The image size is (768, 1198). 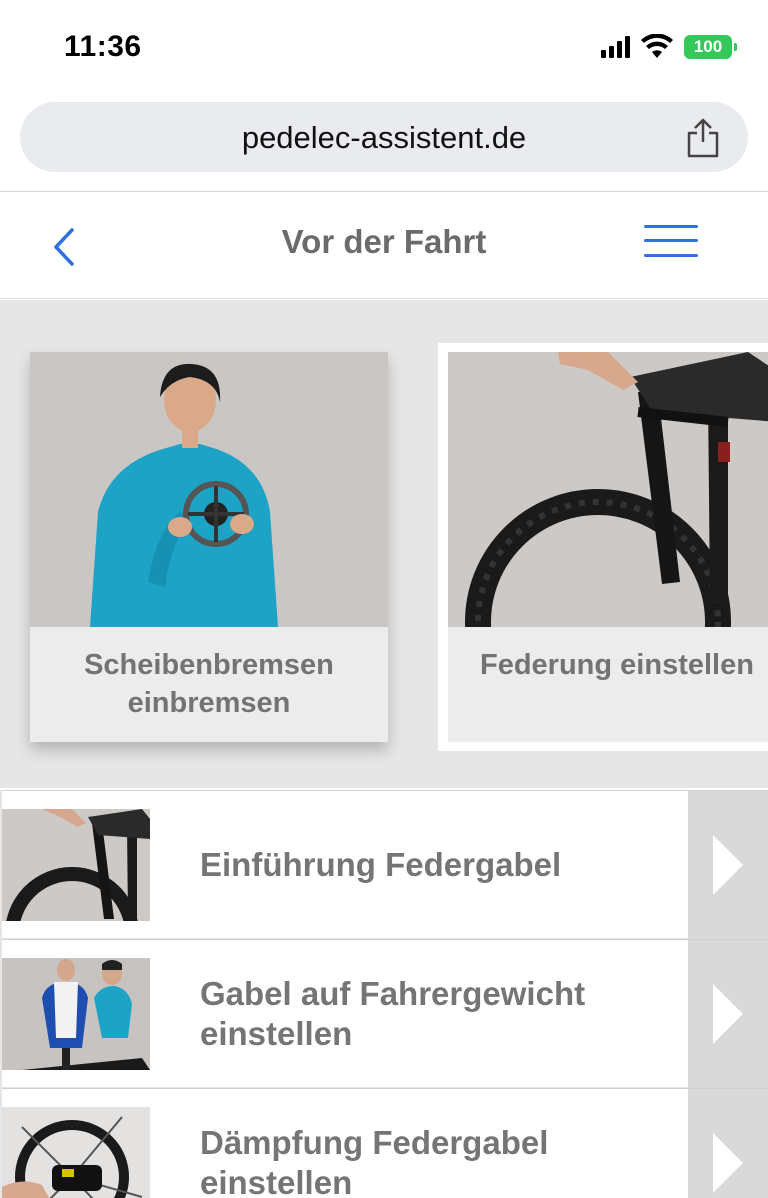 I want to click on status-time: 11:36, so click(x=103, y=46).